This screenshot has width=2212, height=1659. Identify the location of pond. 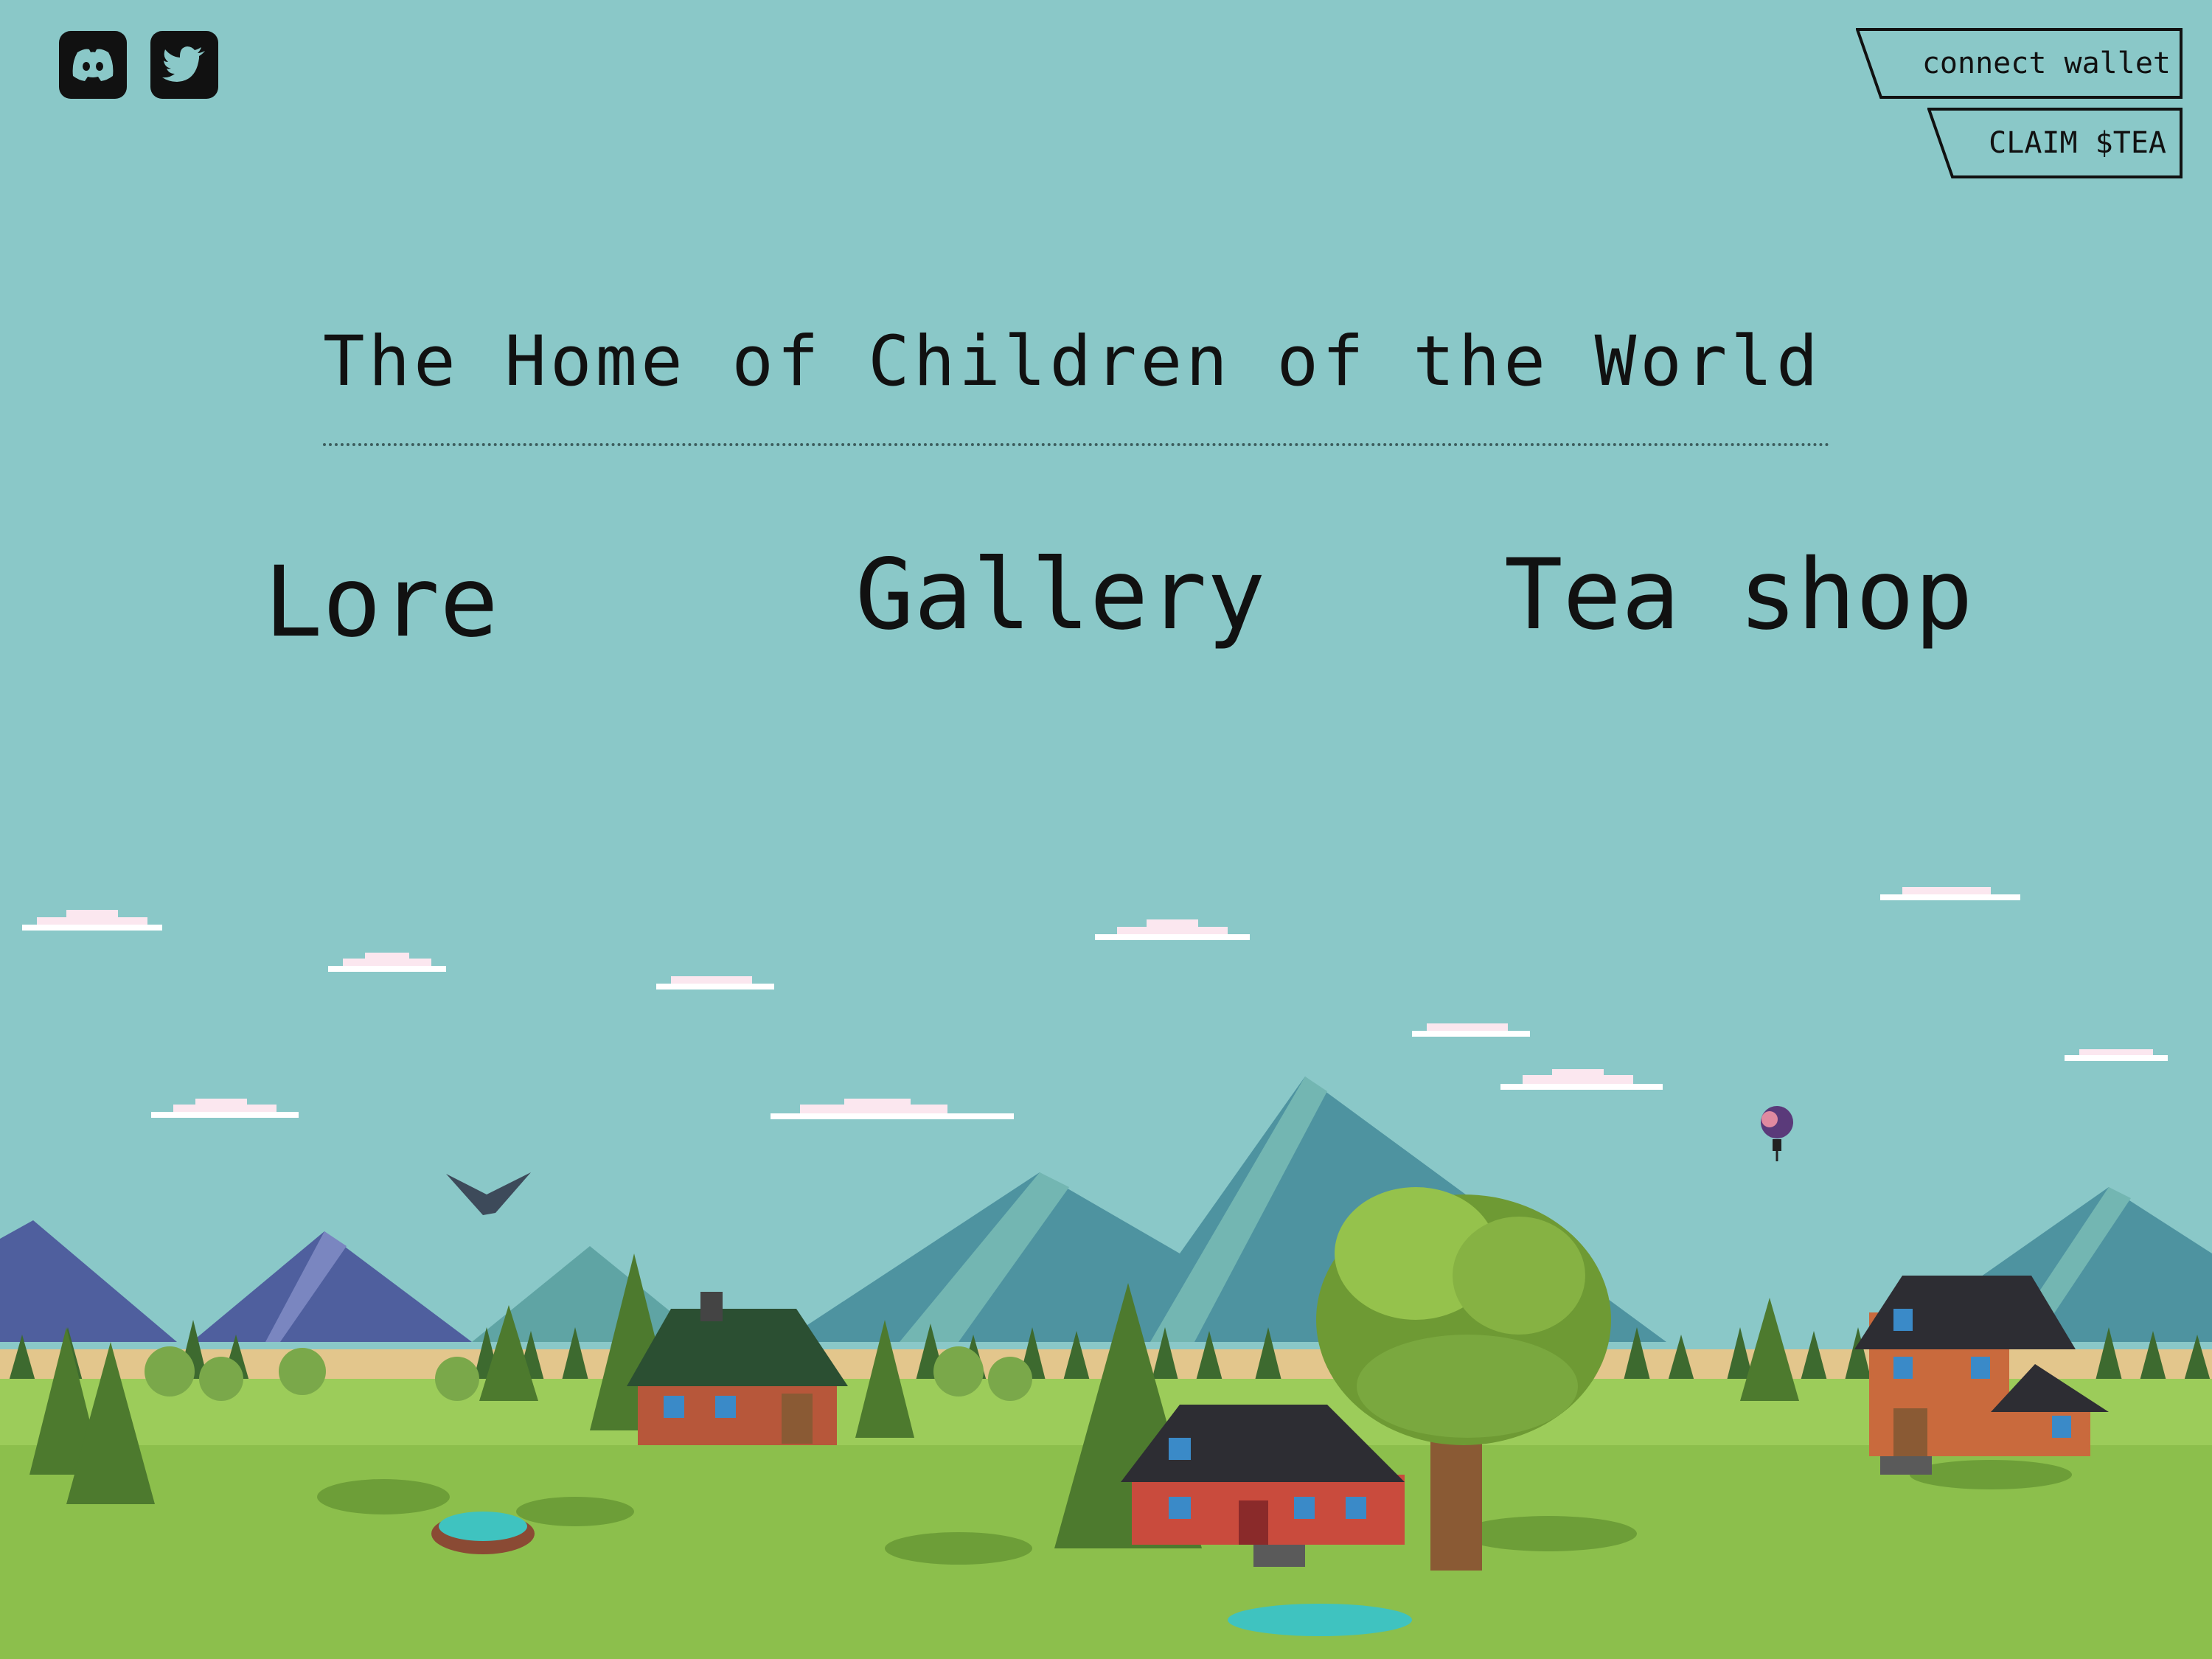
(1320, 1620).